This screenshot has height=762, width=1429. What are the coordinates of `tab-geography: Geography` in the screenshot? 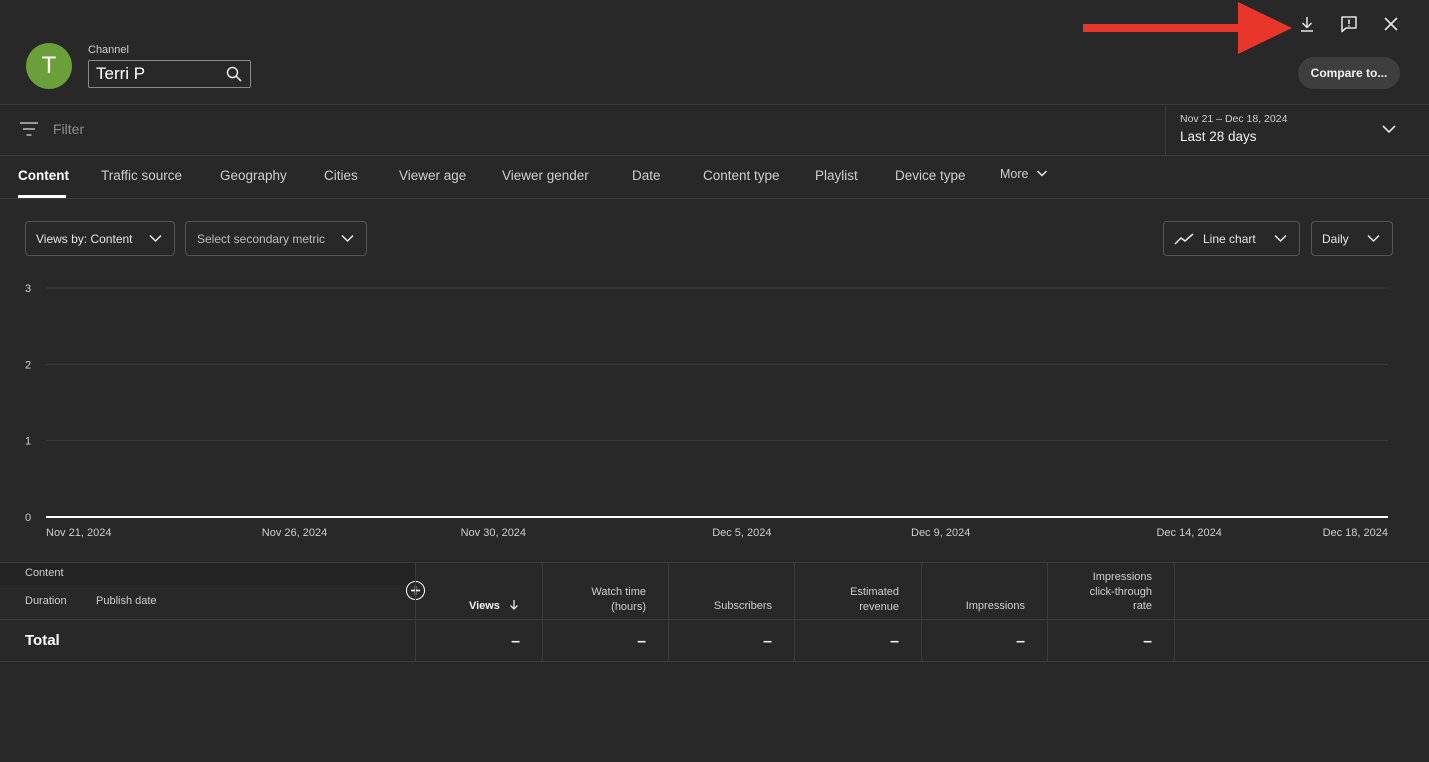 It's located at (253, 175).